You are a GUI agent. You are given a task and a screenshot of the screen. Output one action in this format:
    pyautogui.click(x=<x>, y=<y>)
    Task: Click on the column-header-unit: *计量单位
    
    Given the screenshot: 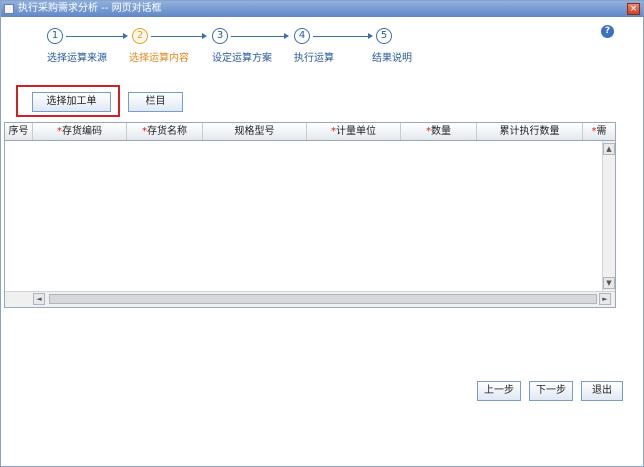 What is the action you would take?
    pyautogui.click(x=354, y=131)
    